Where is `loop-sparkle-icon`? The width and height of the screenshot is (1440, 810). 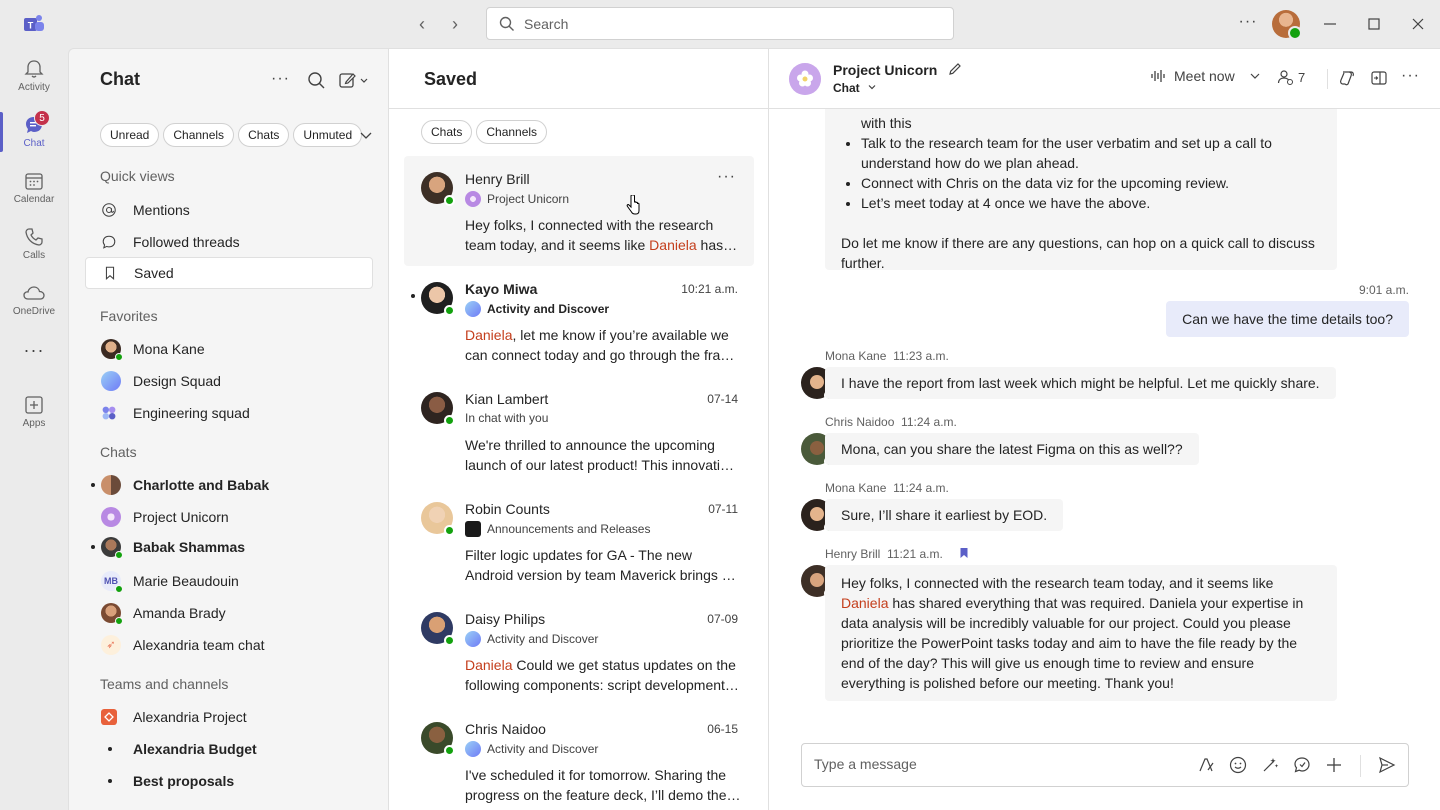
loop-sparkle-icon is located at coordinates (1270, 765).